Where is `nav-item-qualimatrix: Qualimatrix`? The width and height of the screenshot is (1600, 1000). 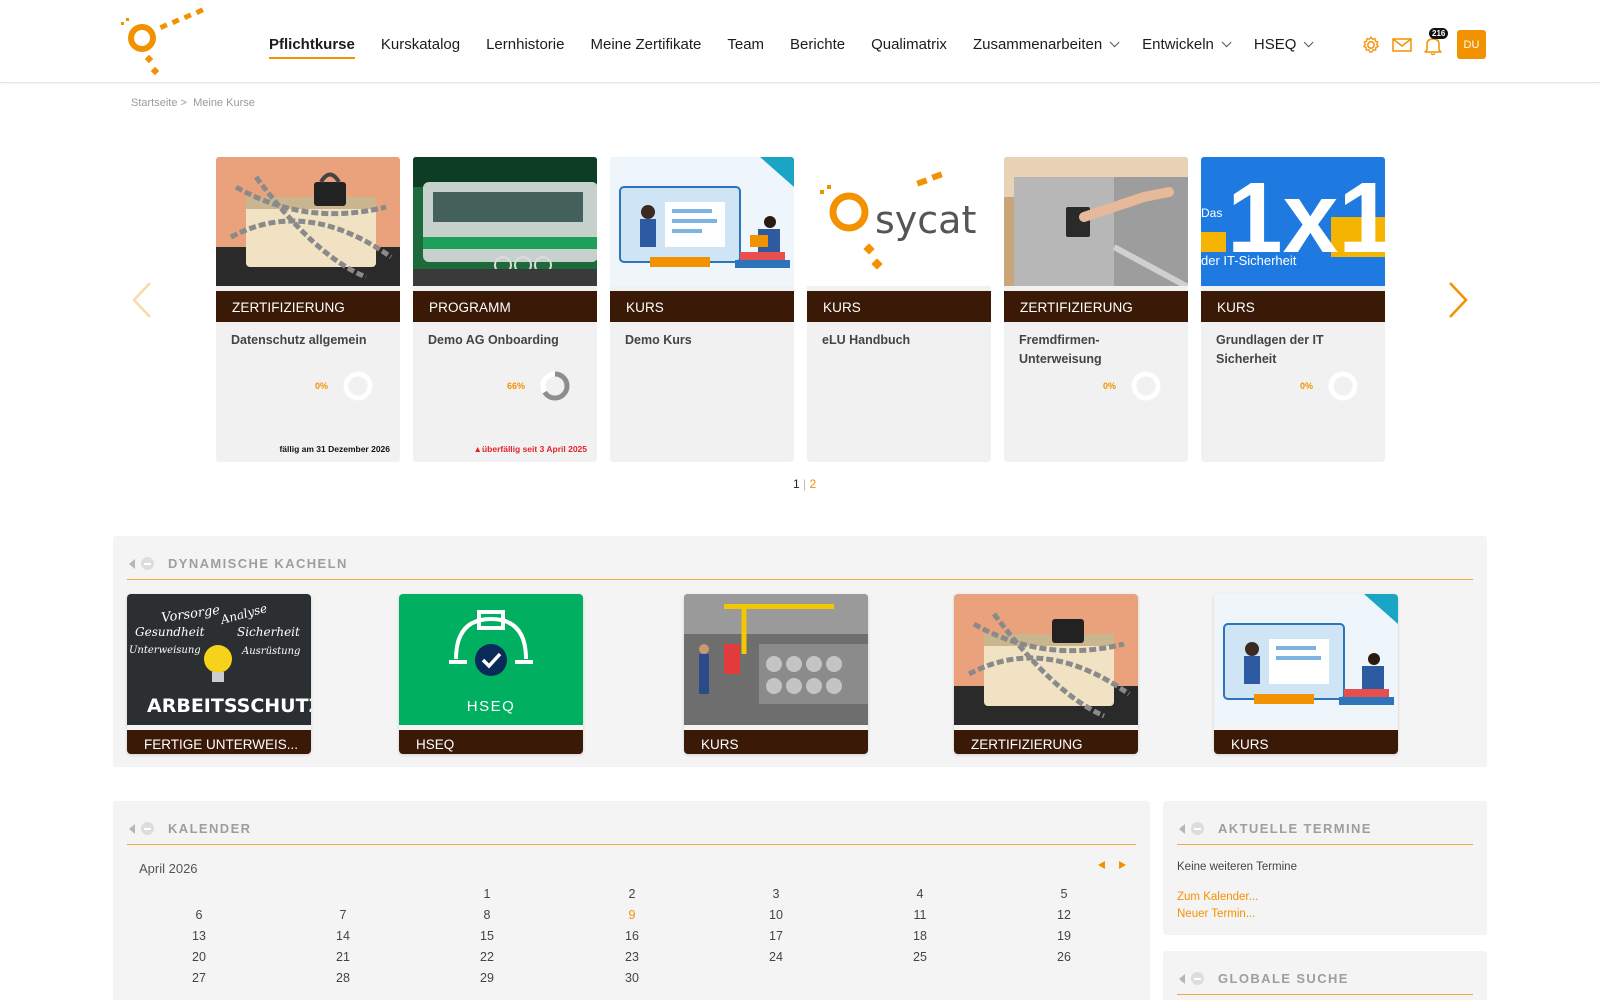
nav-item-qualimatrix: Qualimatrix is located at coordinates (909, 44).